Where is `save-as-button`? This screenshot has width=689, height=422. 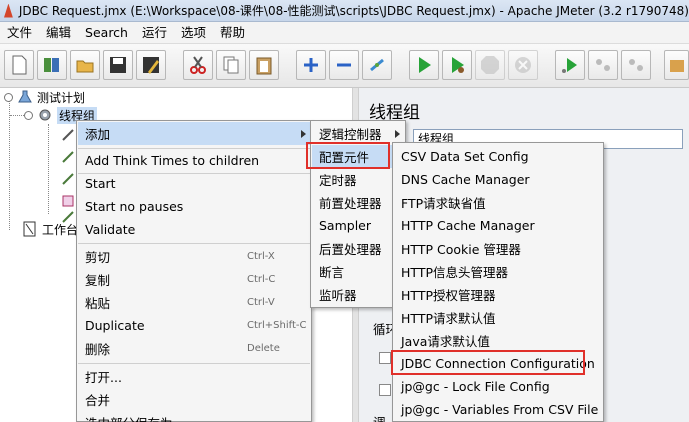
save-as-button is located at coordinates (151, 65).